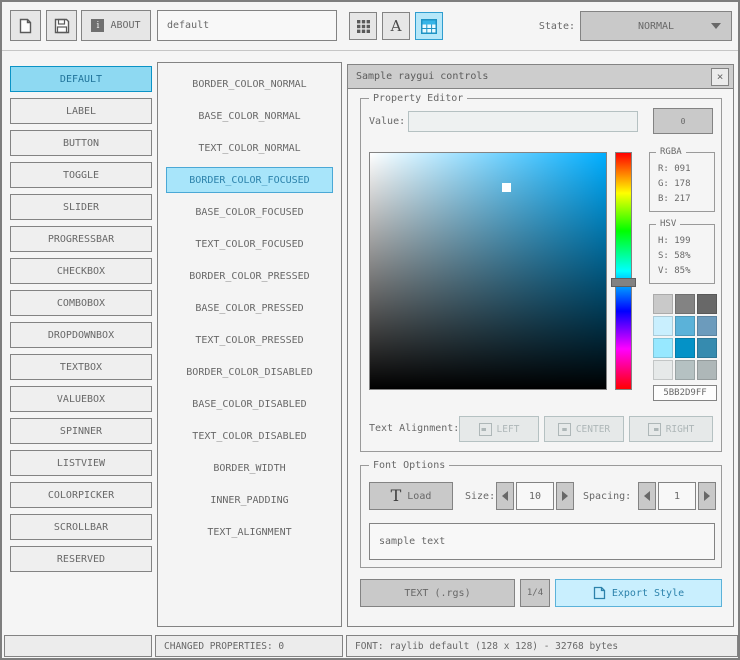 Image resolution: width=740 pixels, height=660 pixels. I want to click on control-list-item: TEXTBOX, so click(81, 367).